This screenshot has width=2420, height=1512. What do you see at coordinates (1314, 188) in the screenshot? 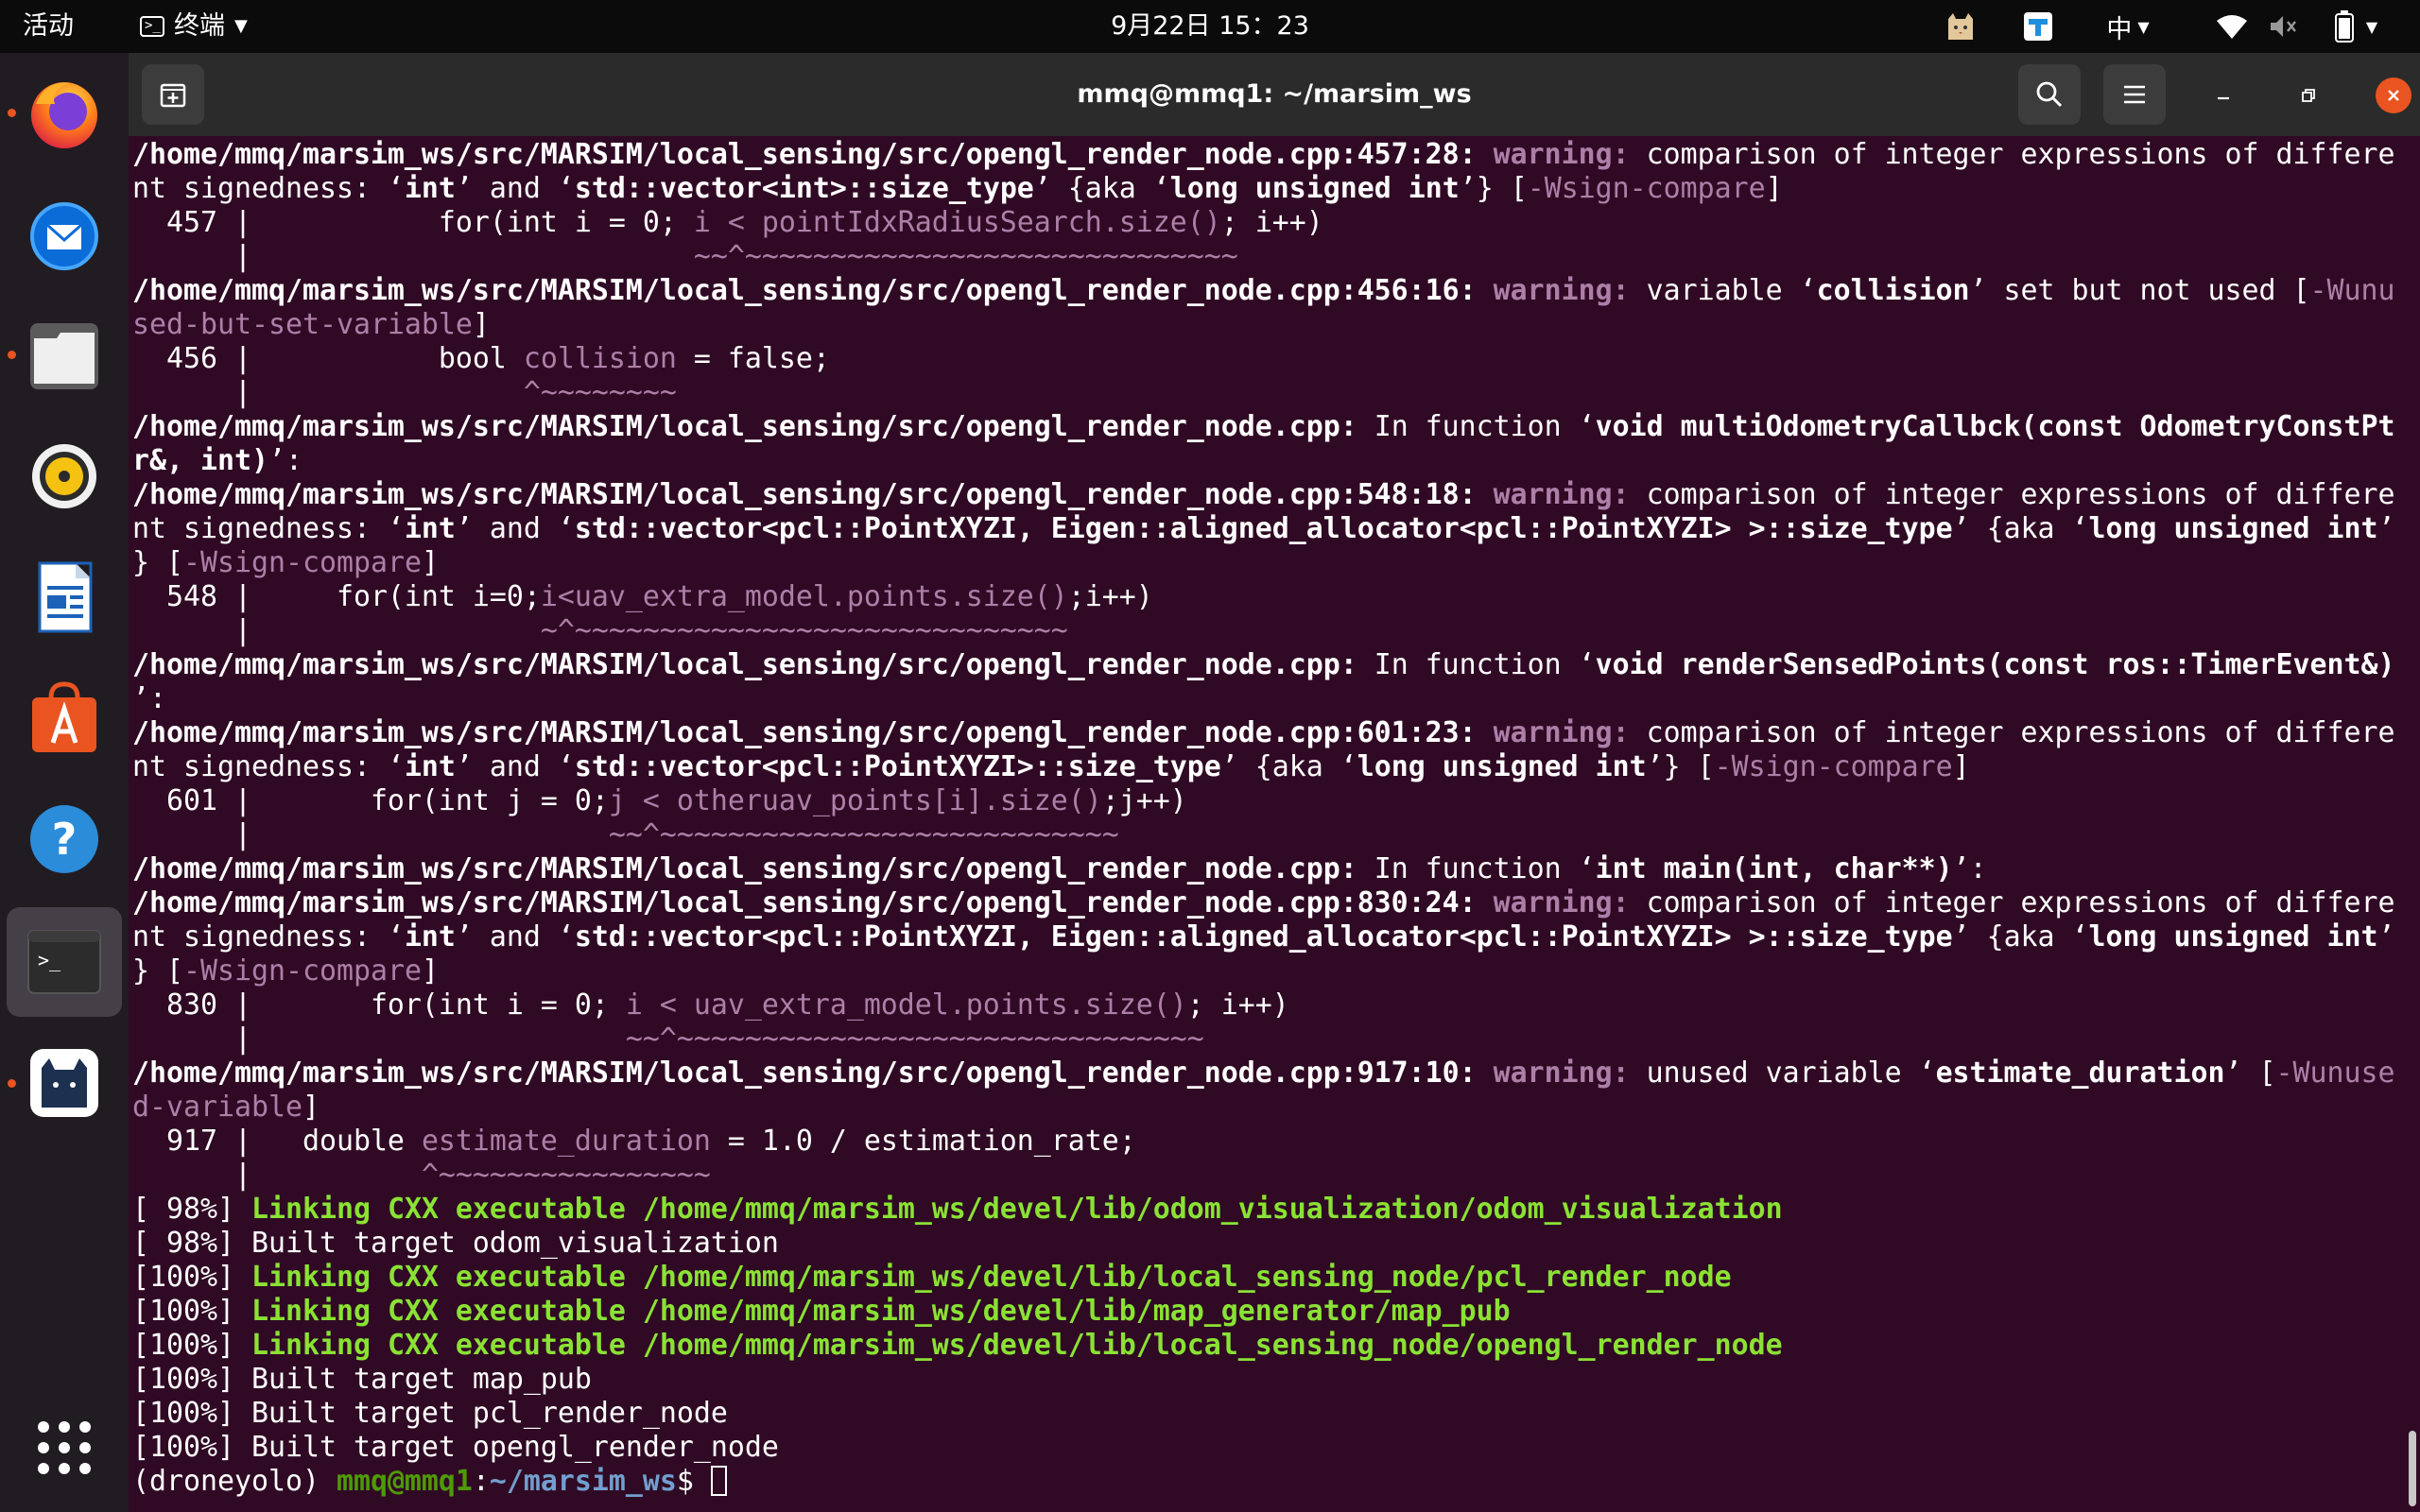
I see `terminal-text: long unsigned int` at bounding box center [1314, 188].